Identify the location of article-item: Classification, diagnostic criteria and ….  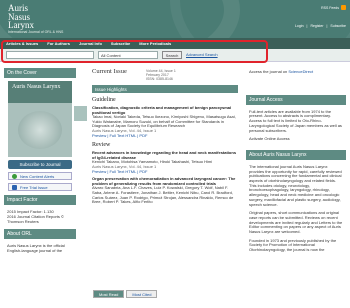
(156, 122).